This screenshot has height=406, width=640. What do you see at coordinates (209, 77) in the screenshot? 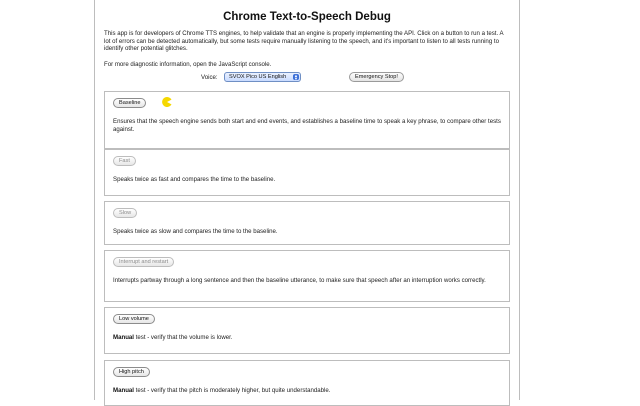
I see `voice-label: Voice:` at bounding box center [209, 77].